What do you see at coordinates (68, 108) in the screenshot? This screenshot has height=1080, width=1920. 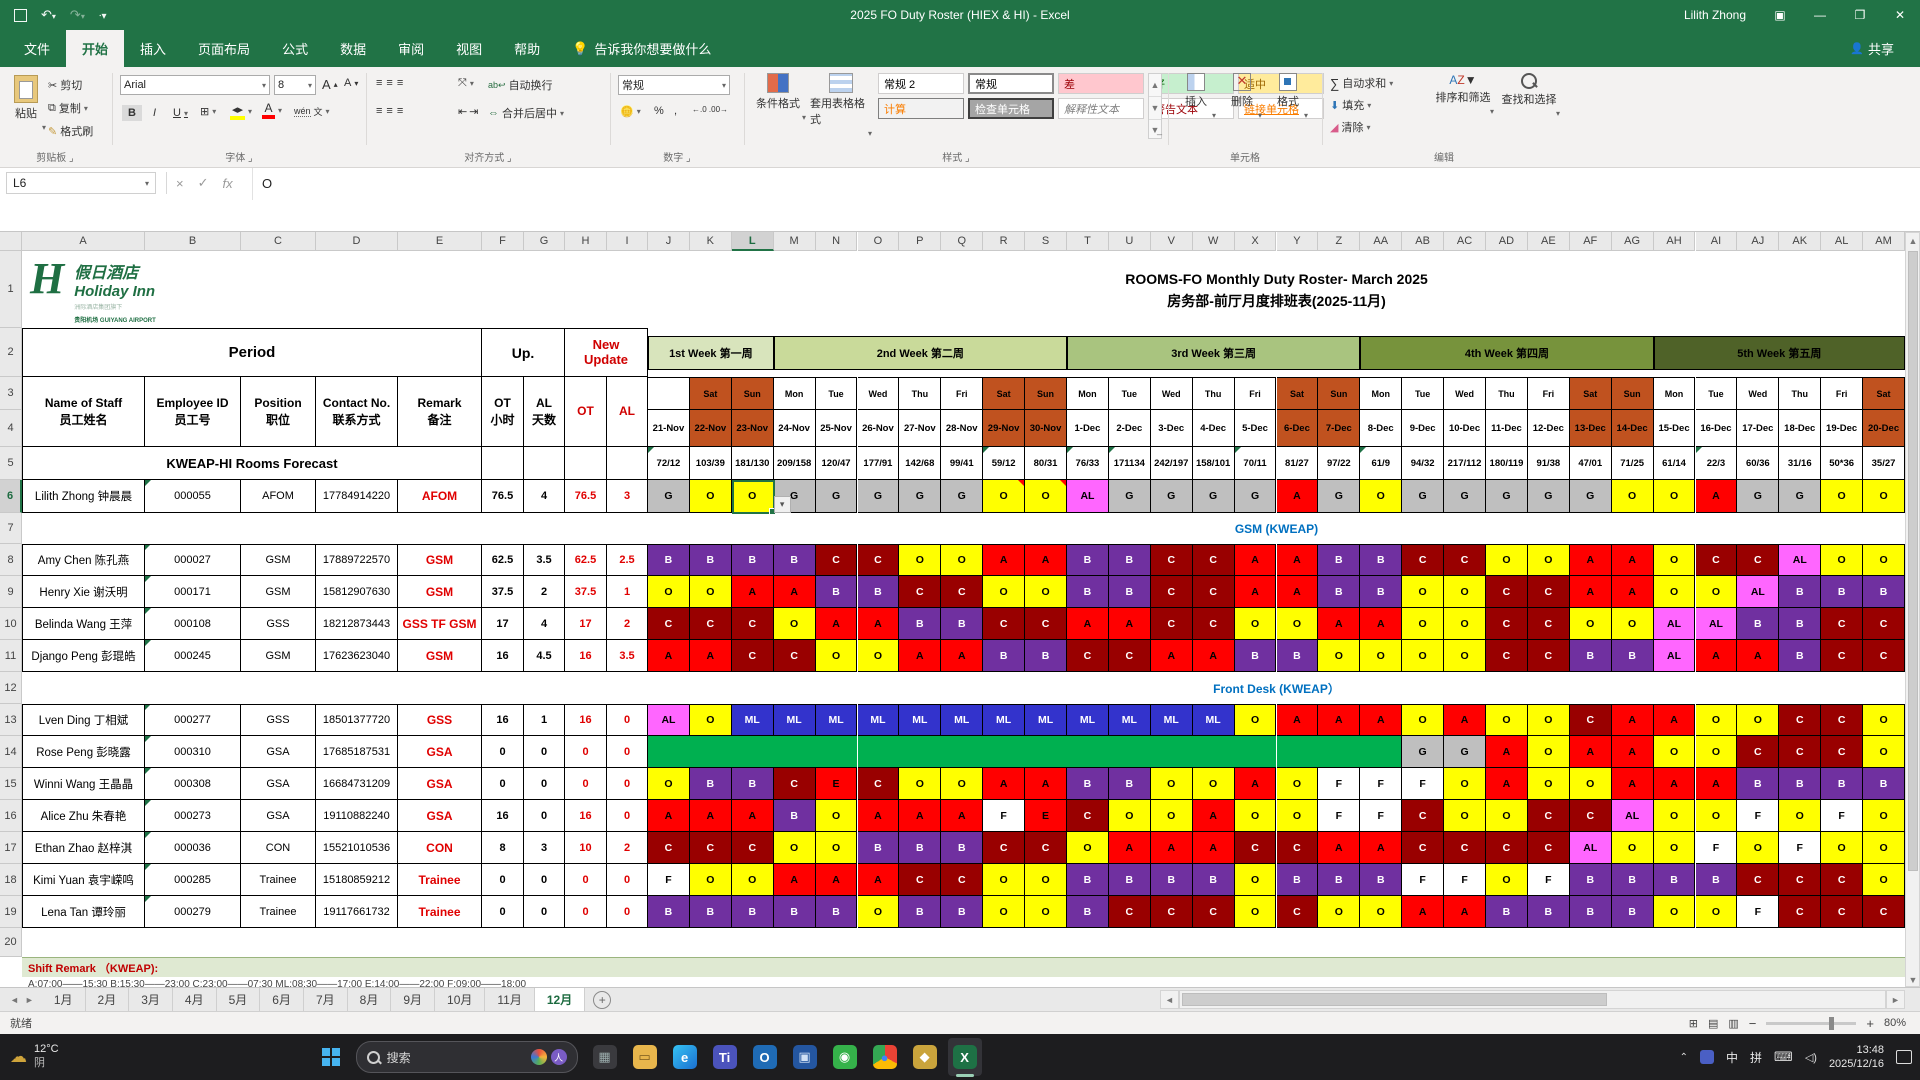 I see `copy-button: ⧉ 复制 ▾` at bounding box center [68, 108].